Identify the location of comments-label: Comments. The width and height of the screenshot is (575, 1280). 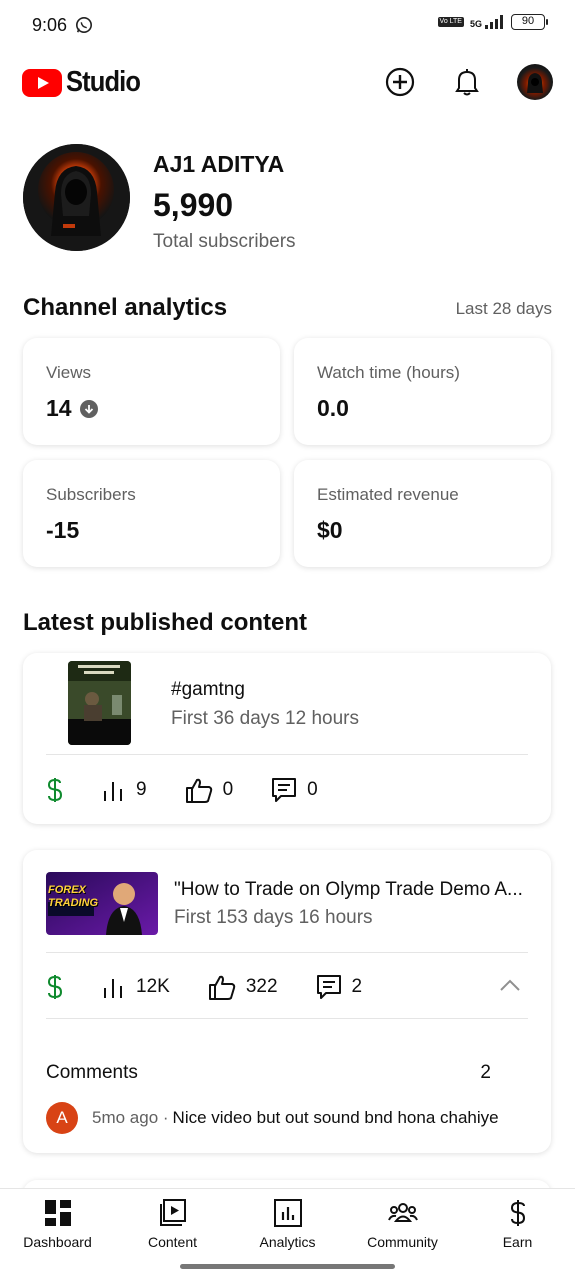
(92, 1072).